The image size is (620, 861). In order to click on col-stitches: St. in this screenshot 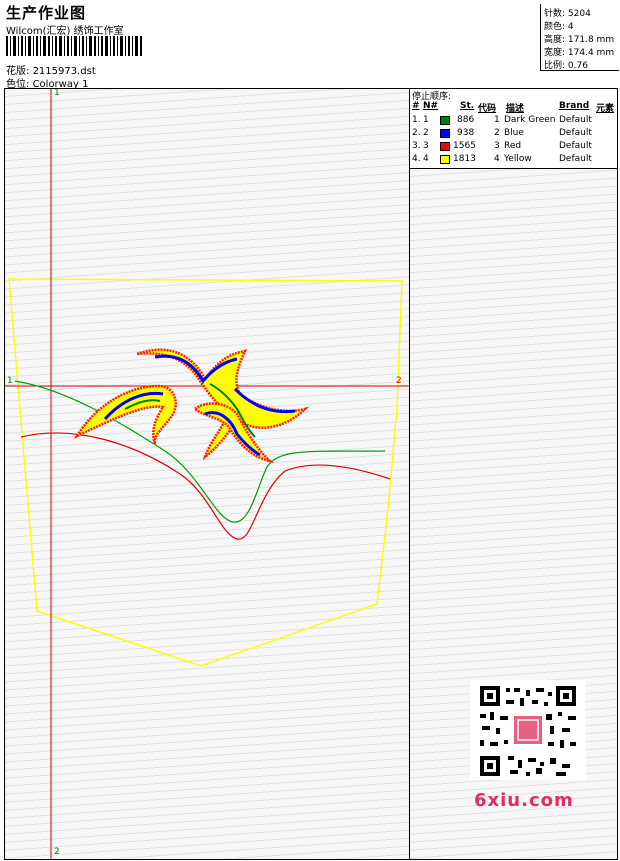, I will do `click(467, 106)`.